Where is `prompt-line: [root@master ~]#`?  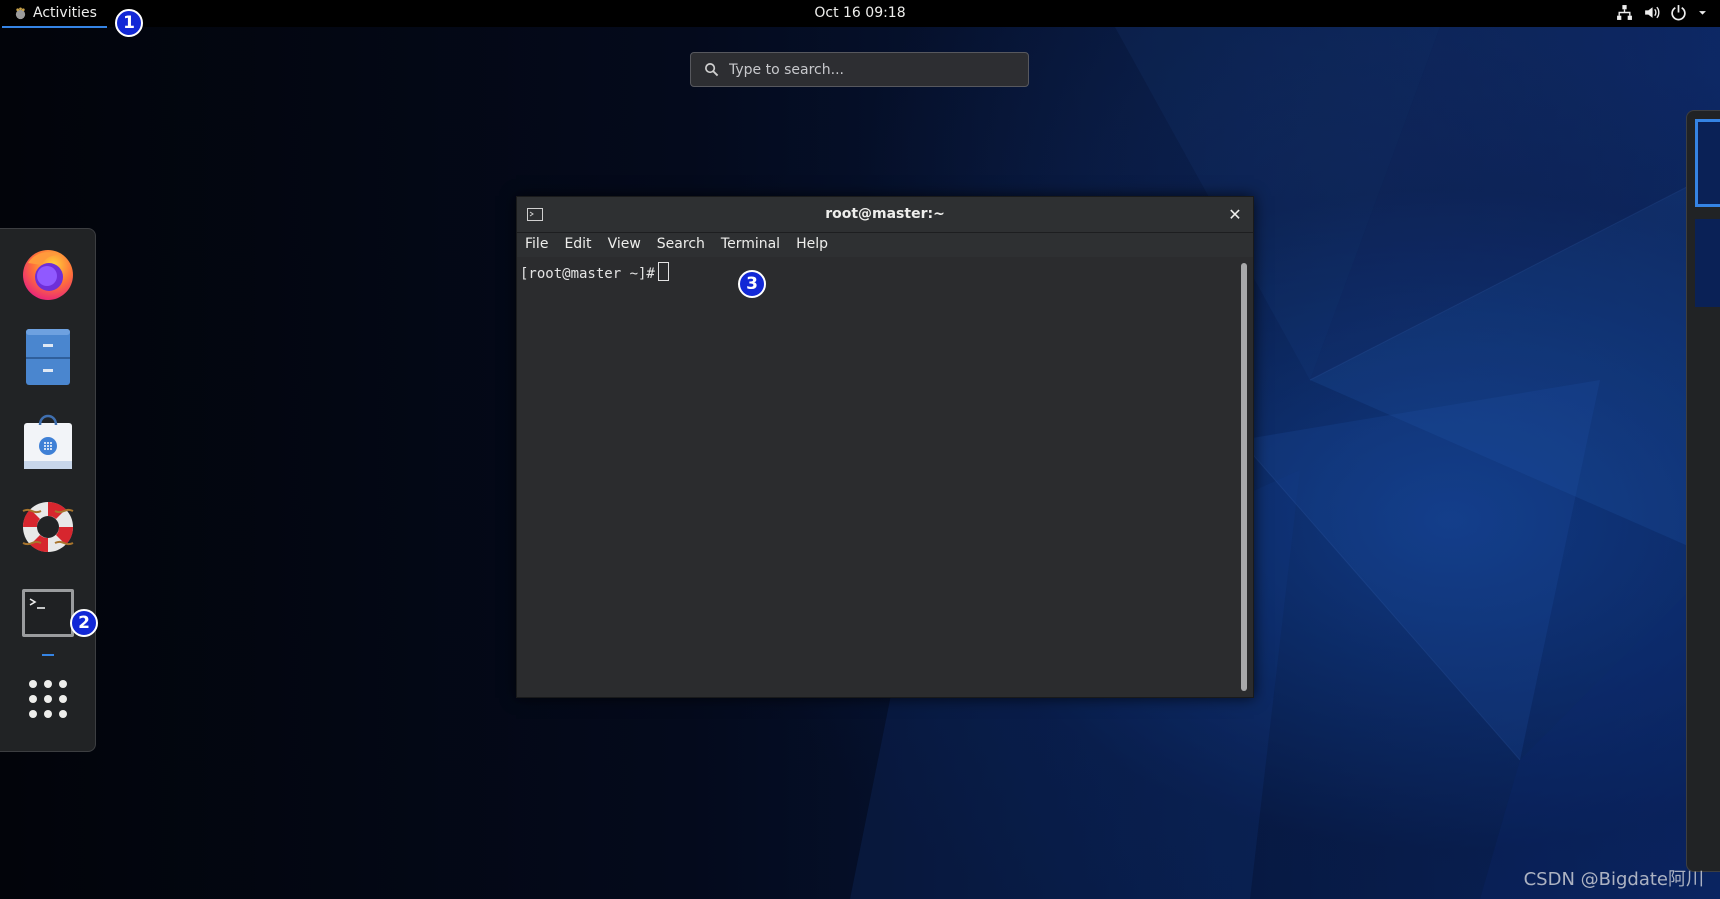
prompt-line: [root@master ~]# is located at coordinates (594, 272).